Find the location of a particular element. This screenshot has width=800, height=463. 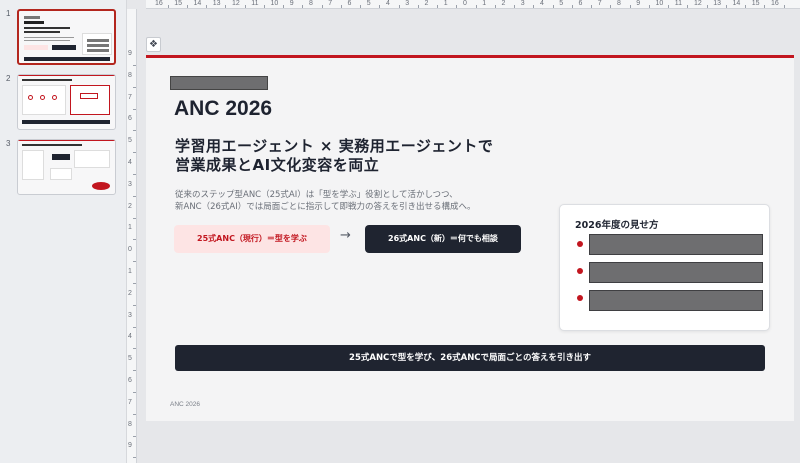

tag-placeholder is located at coordinates (219, 83).